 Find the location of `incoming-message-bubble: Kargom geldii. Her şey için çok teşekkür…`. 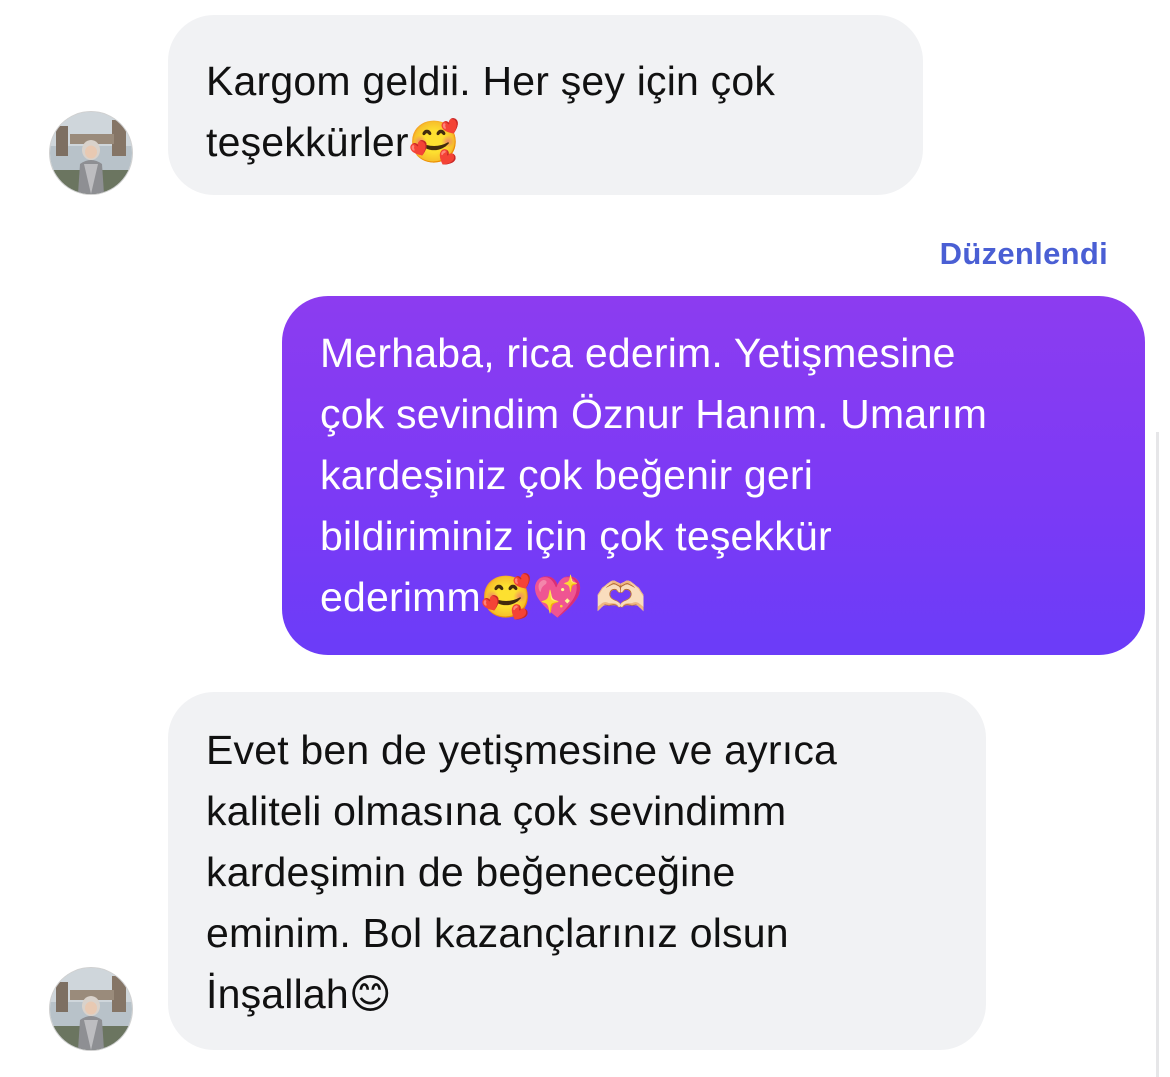

incoming-message-bubble: Kargom geldii. Her şey için çok teşekkür… is located at coordinates (545, 105).